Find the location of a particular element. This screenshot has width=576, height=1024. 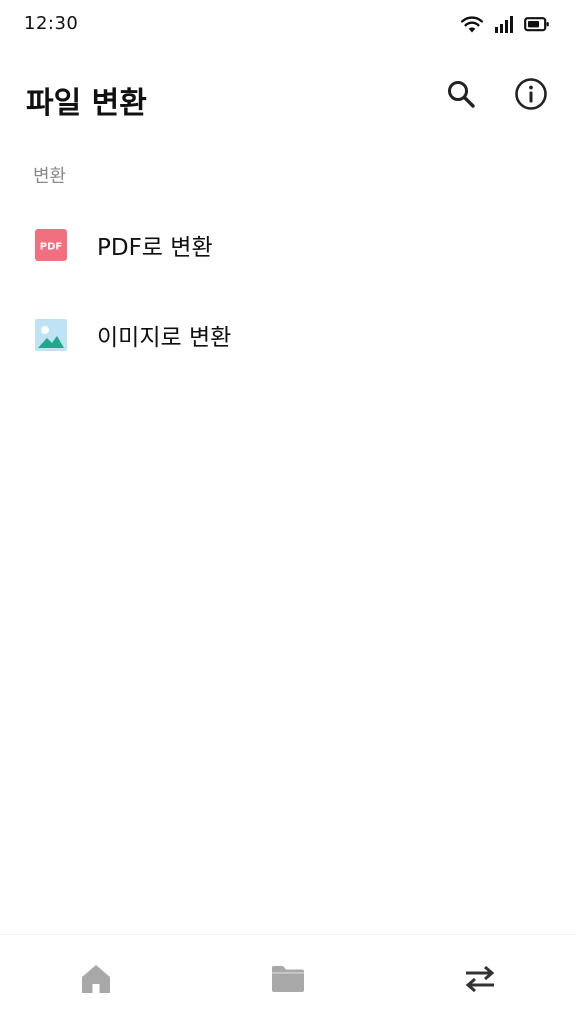

signal-icon is located at coordinates (504, 26).